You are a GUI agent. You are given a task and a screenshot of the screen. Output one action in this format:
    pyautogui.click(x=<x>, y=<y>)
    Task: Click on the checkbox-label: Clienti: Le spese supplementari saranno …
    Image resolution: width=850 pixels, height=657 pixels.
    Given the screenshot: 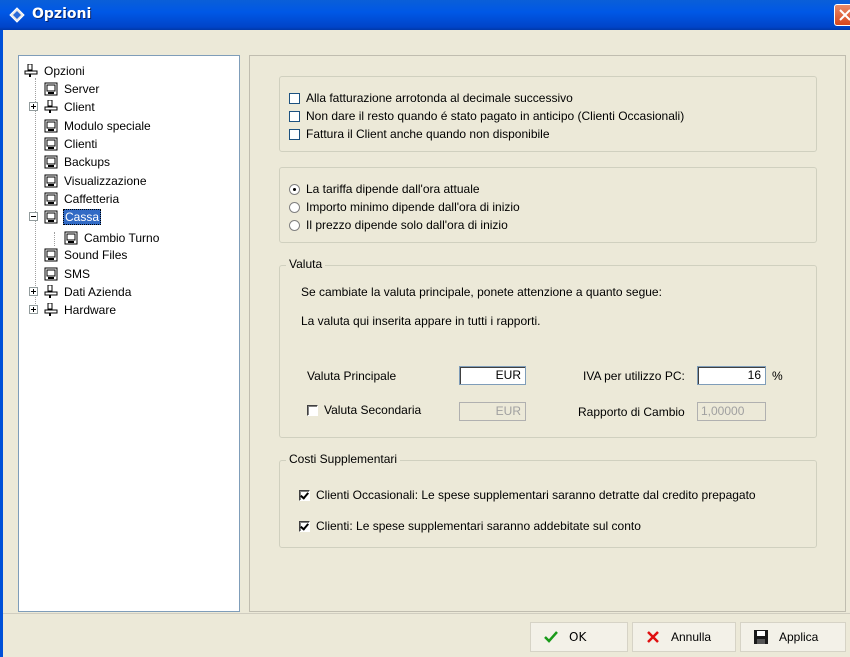 What is the action you would take?
    pyautogui.click(x=478, y=526)
    